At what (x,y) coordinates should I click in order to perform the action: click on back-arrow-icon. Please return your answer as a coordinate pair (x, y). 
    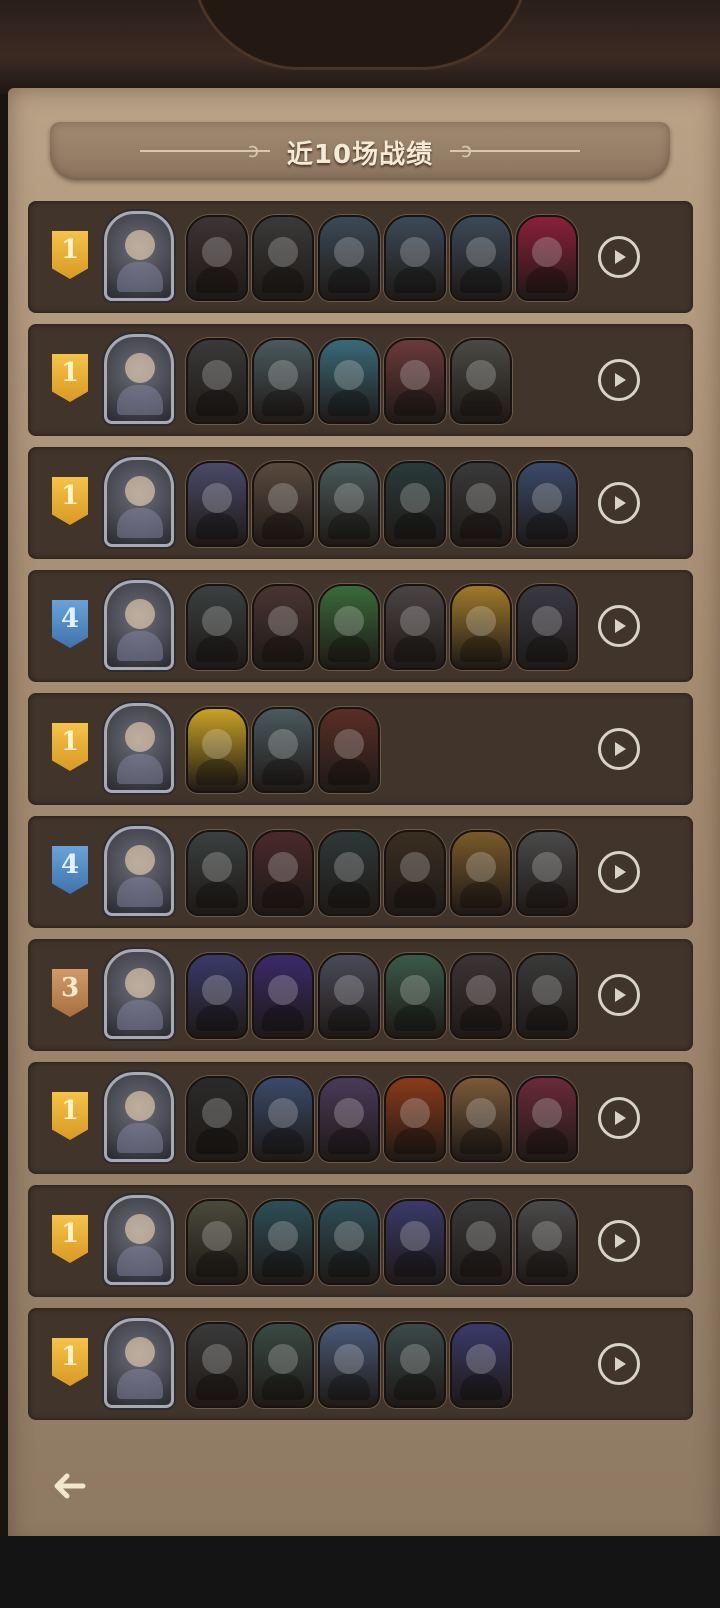
    Looking at the image, I should click on (70, 1486).